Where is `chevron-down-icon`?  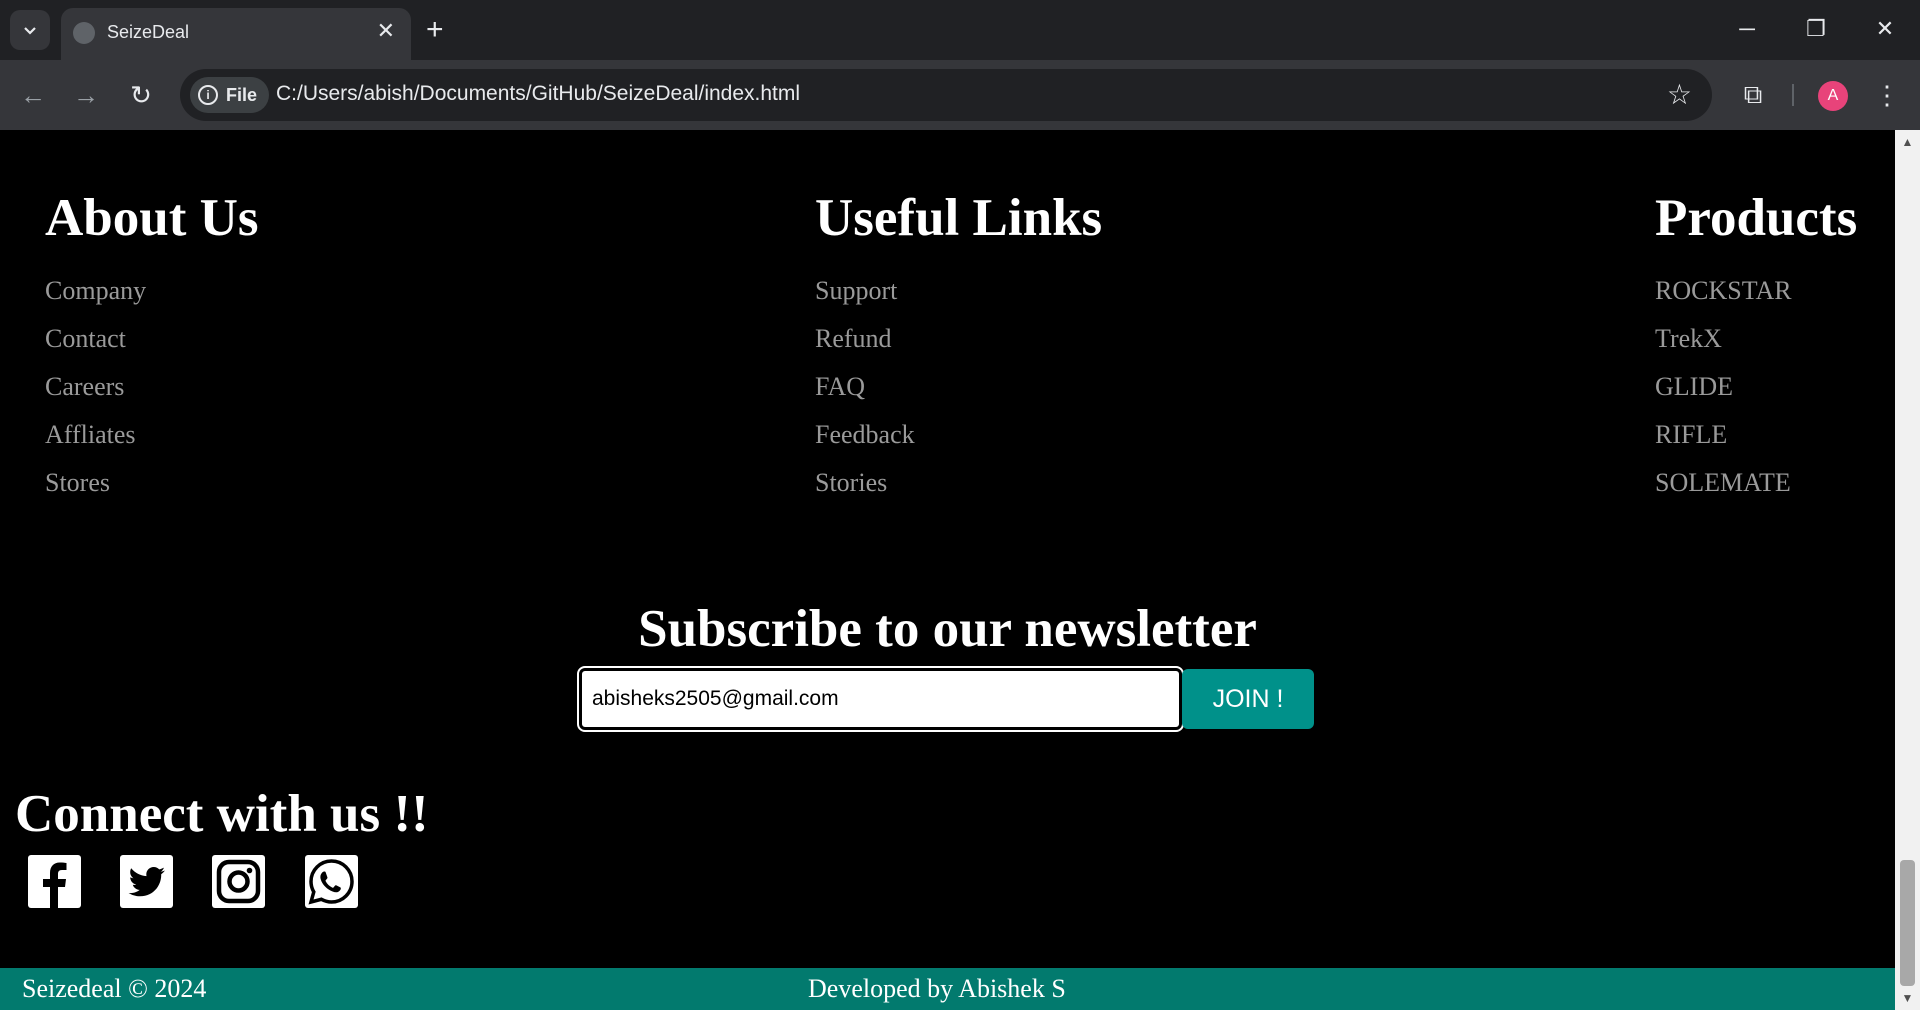
chevron-down-icon is located at coordinates (30, 31).